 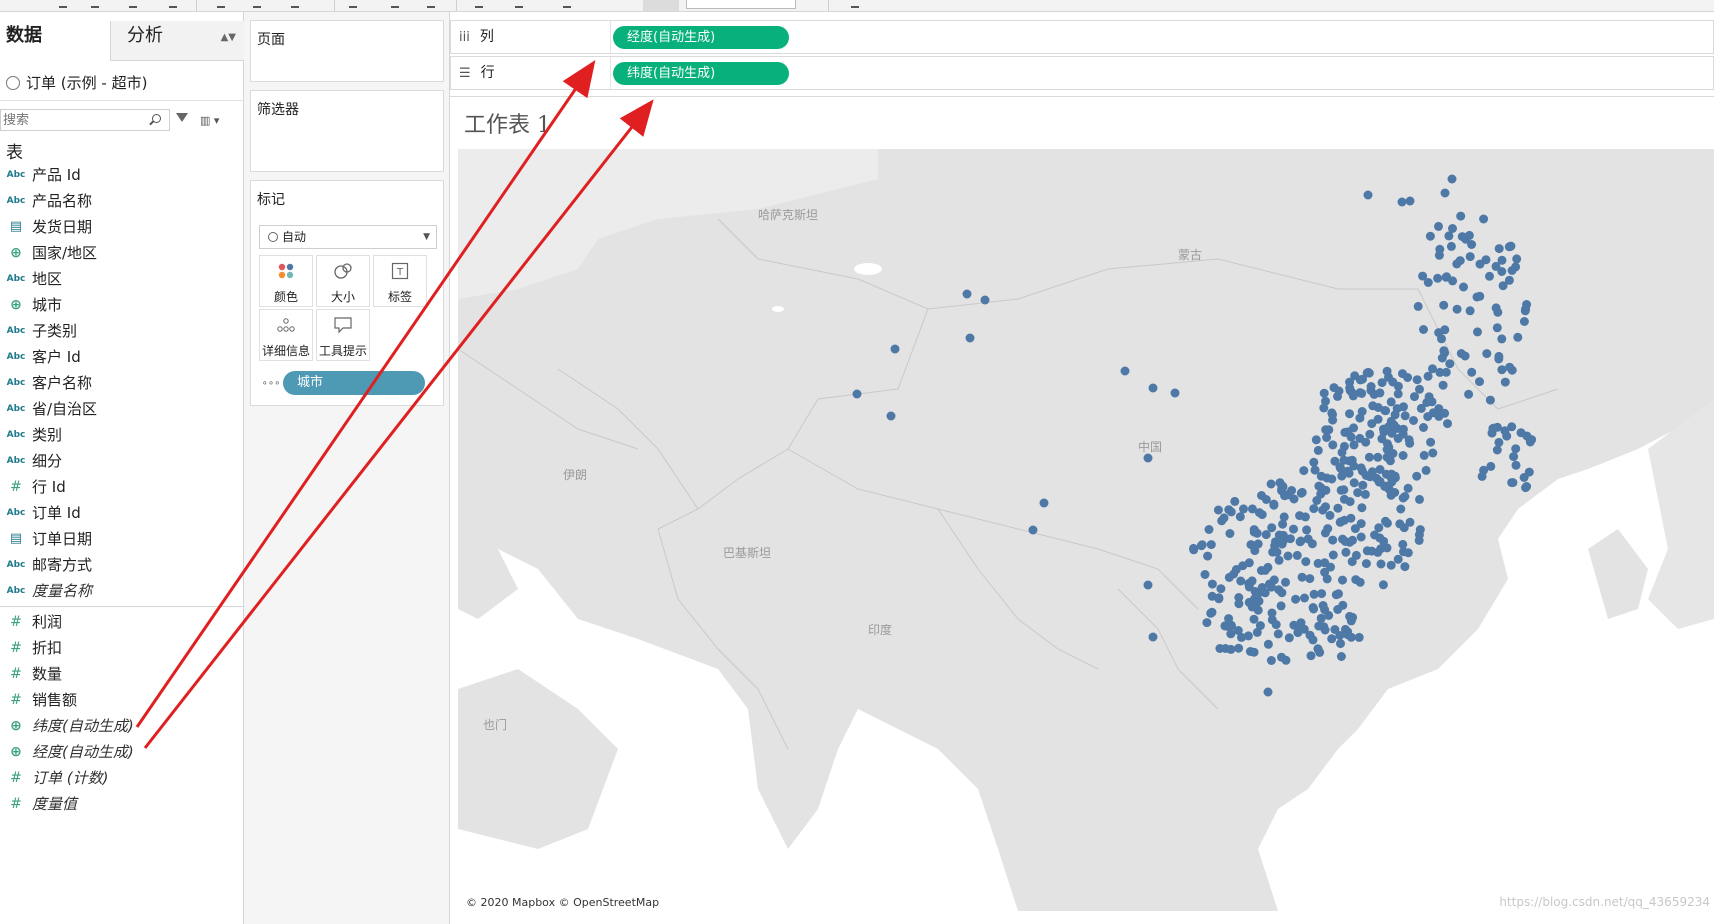 I want to click on field-item: # 订单 (计数), so click(x=122, y=778).